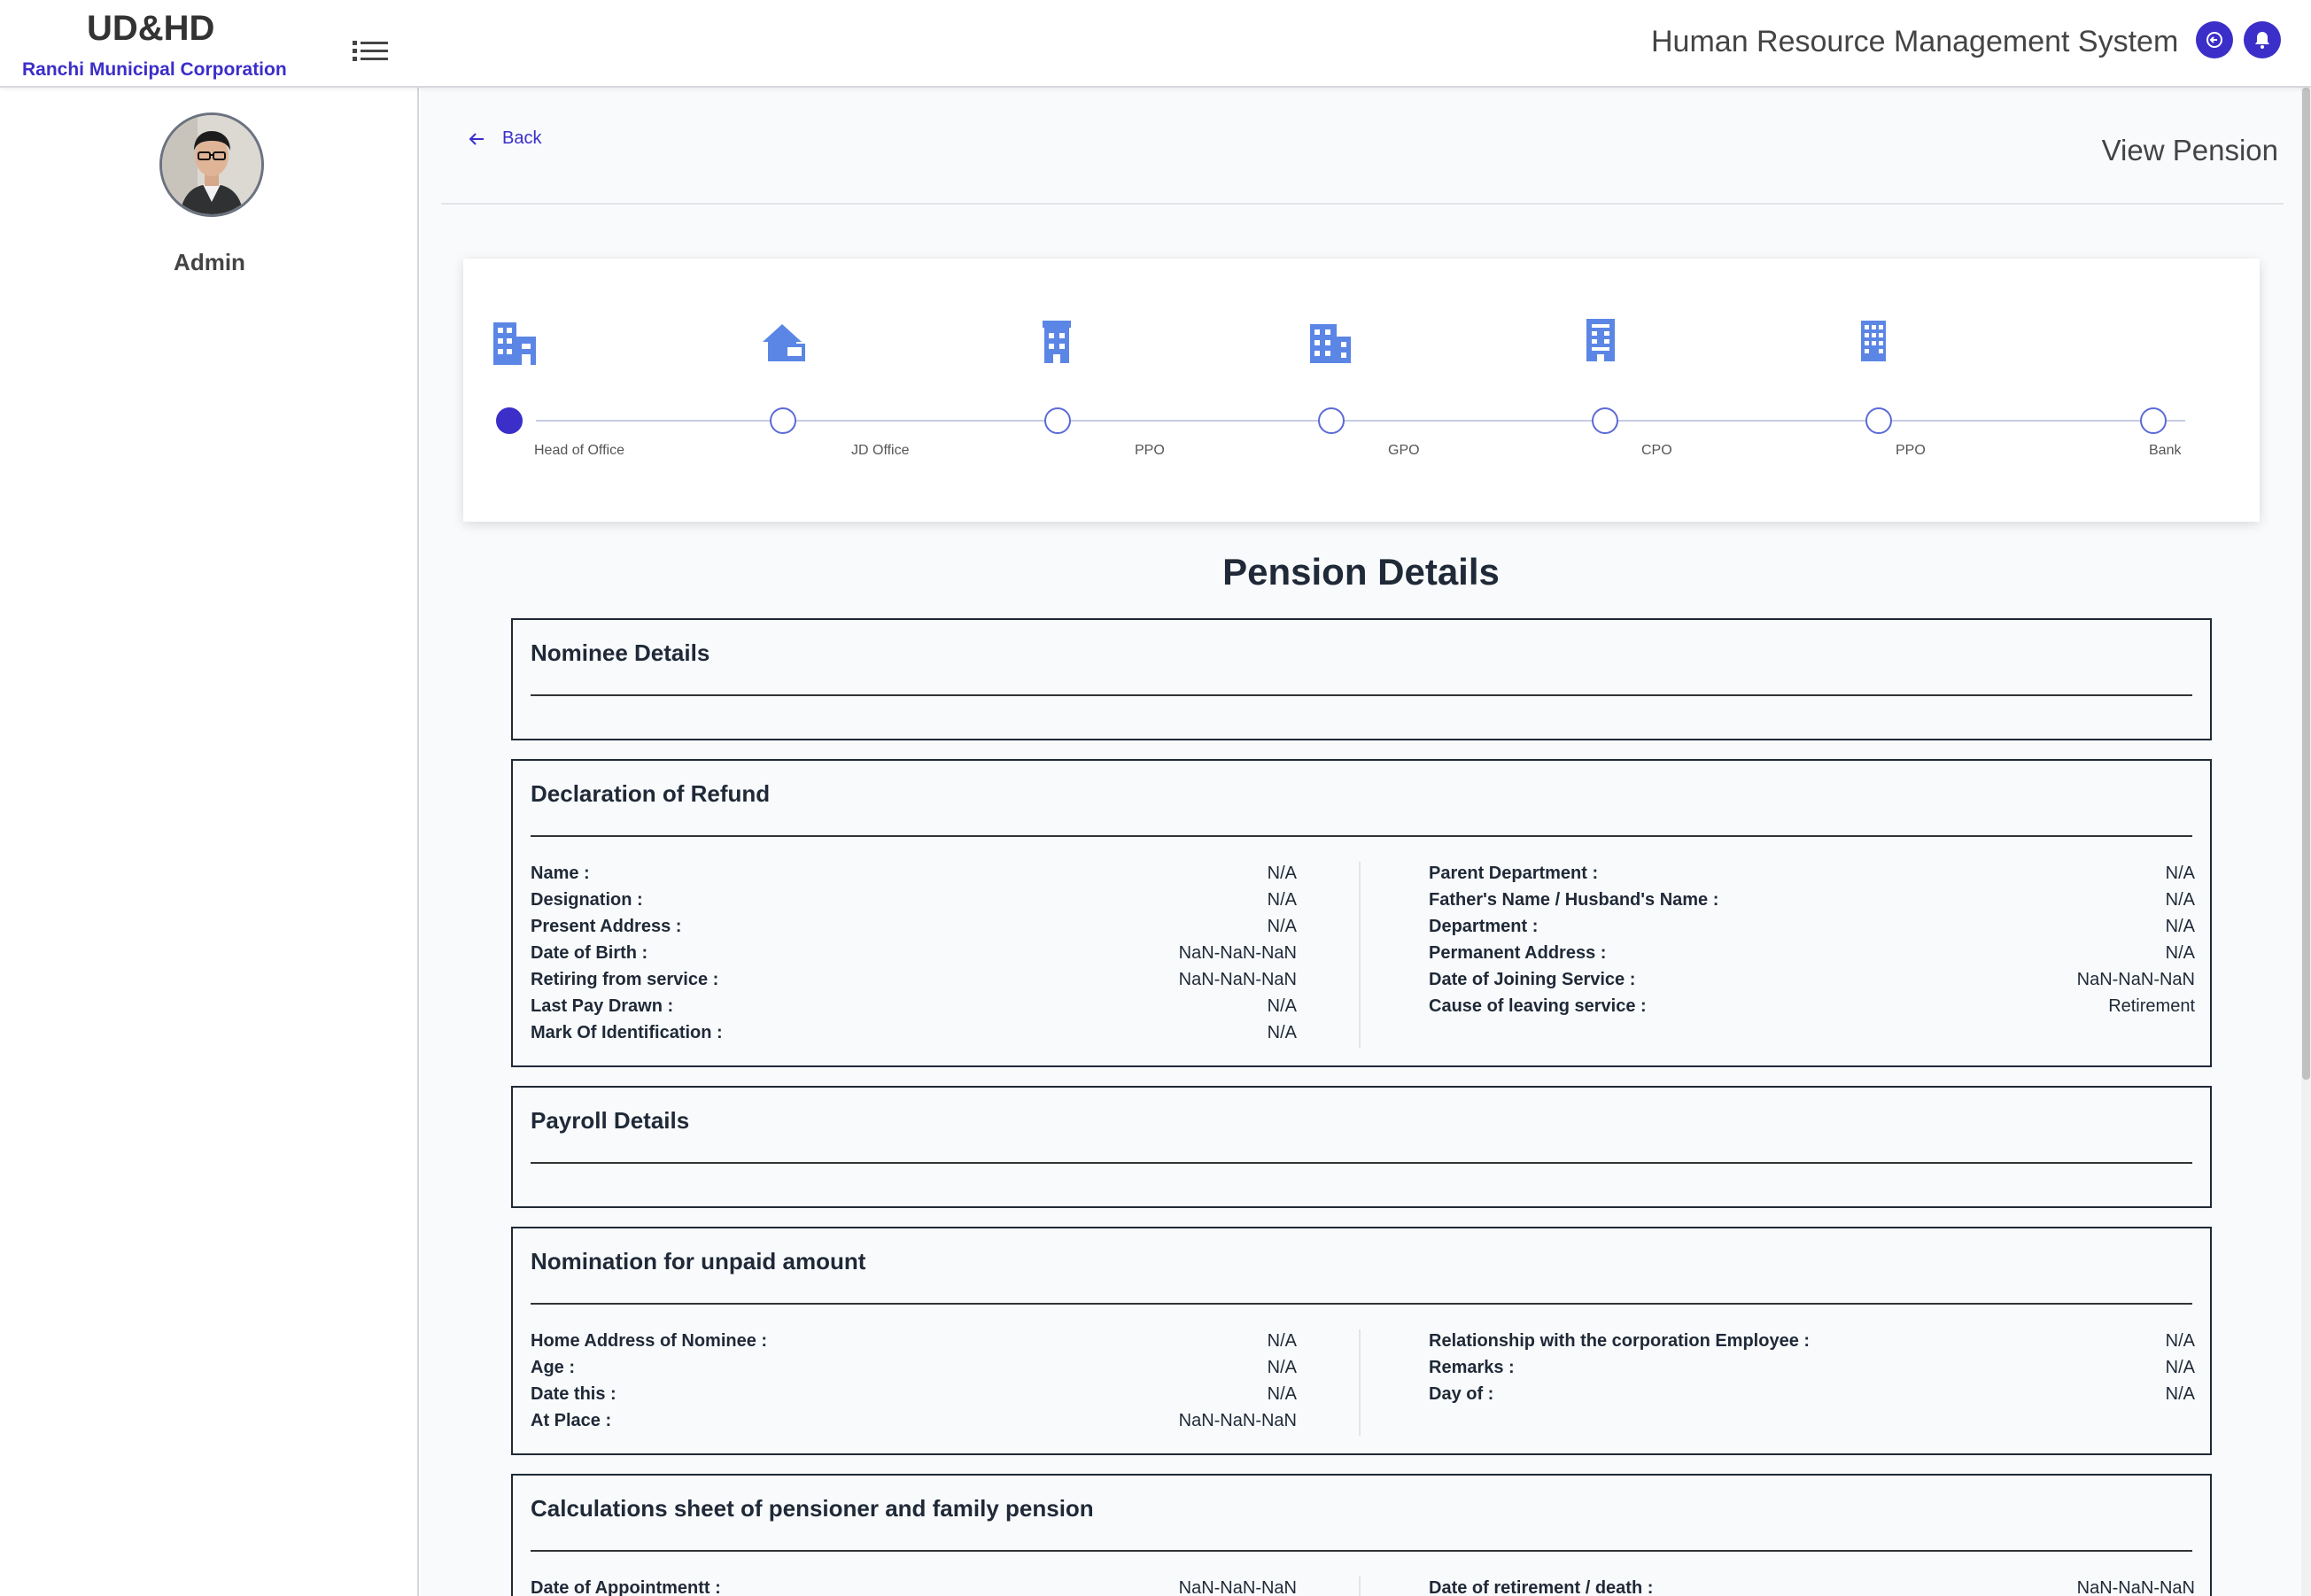 Image resolution: width=2311 pixels, height=1596 pixels. What do you see at coordinates (1812, 927) in the screenshot?
I see `detail-row: Department : N/A` at bounding box center [1812, 927].